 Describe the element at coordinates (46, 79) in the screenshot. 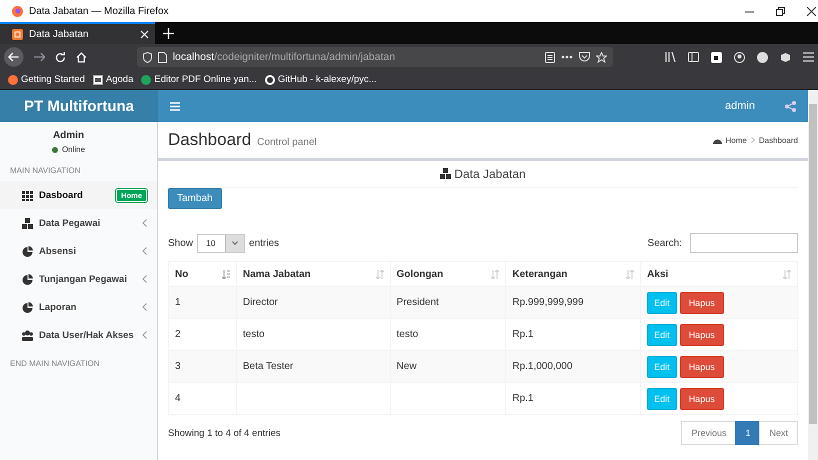

I see `bookmark-item: Getting Started` at that location.